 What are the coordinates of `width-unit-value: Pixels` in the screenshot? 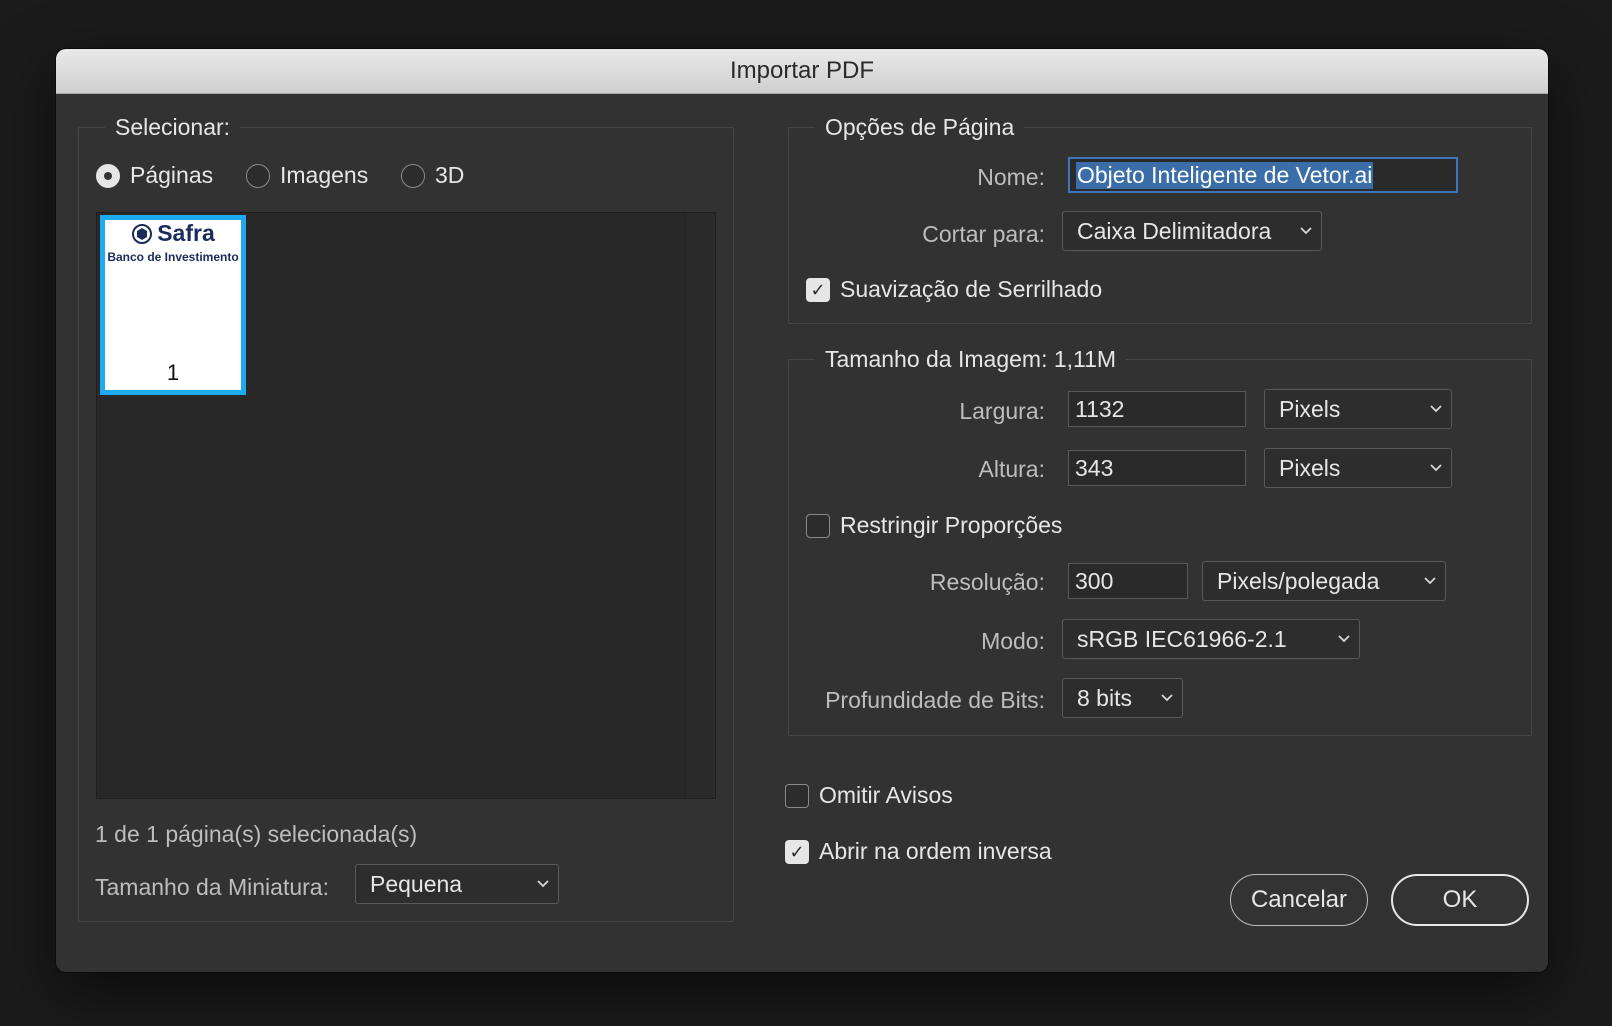 It's located at (1310, 408).